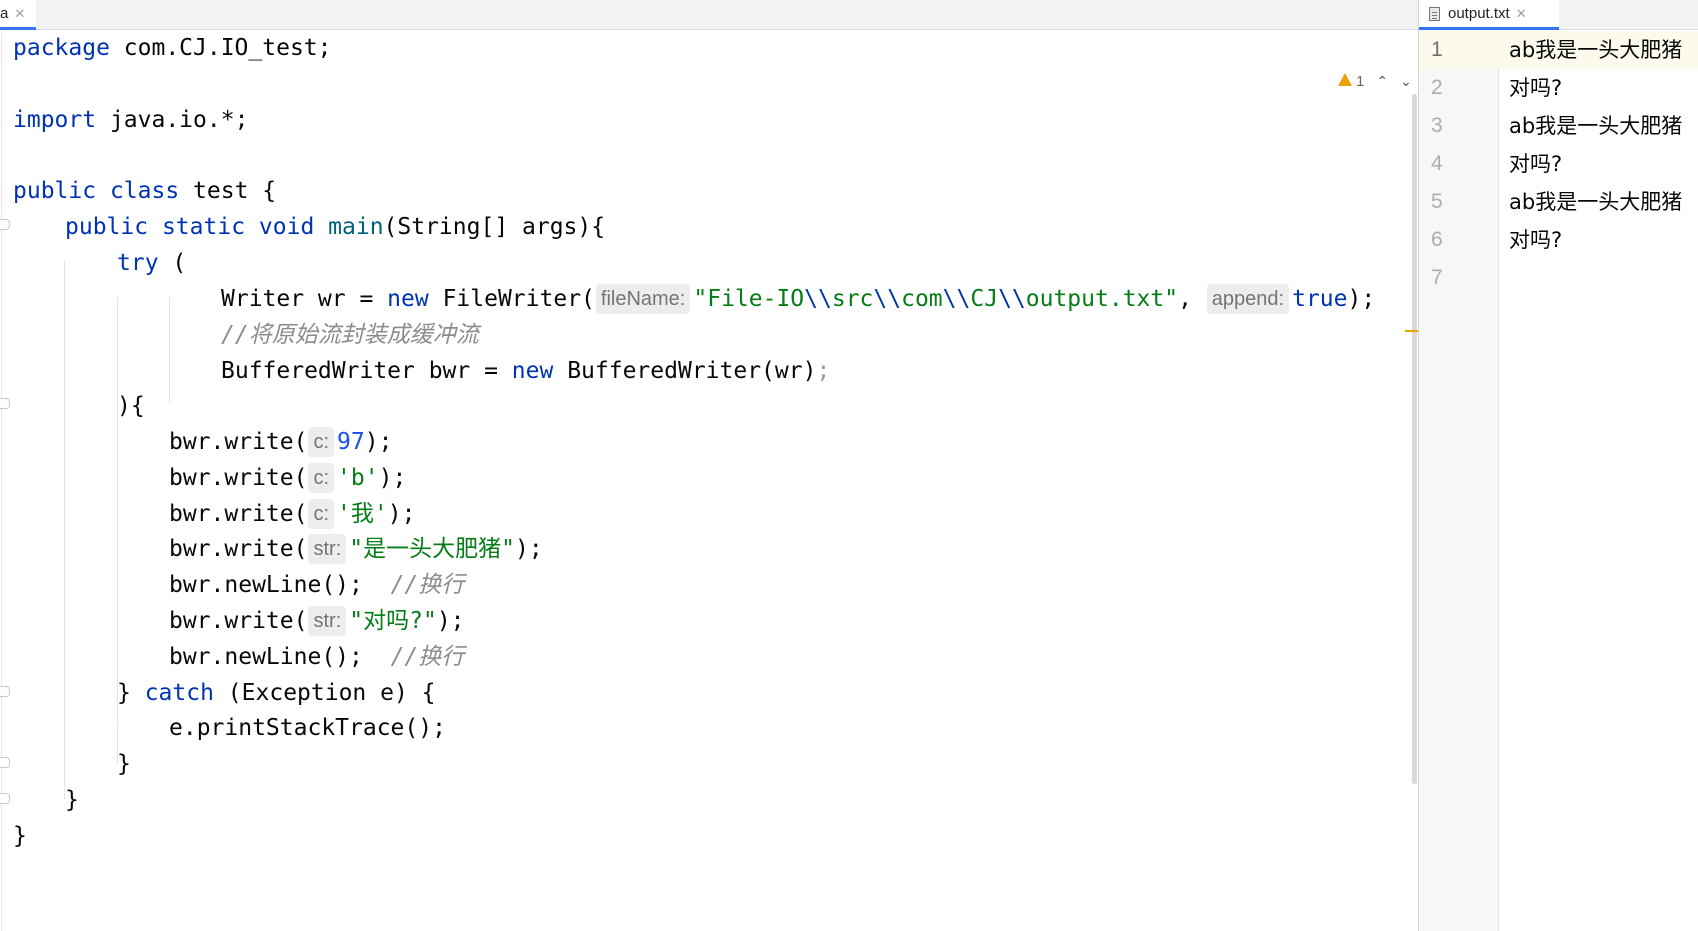 The width and height of the screenshot is (1698, 931). Describe the element at coordinates (984, 299) in the screenshot. I see `string-literal: CJ` at that location.